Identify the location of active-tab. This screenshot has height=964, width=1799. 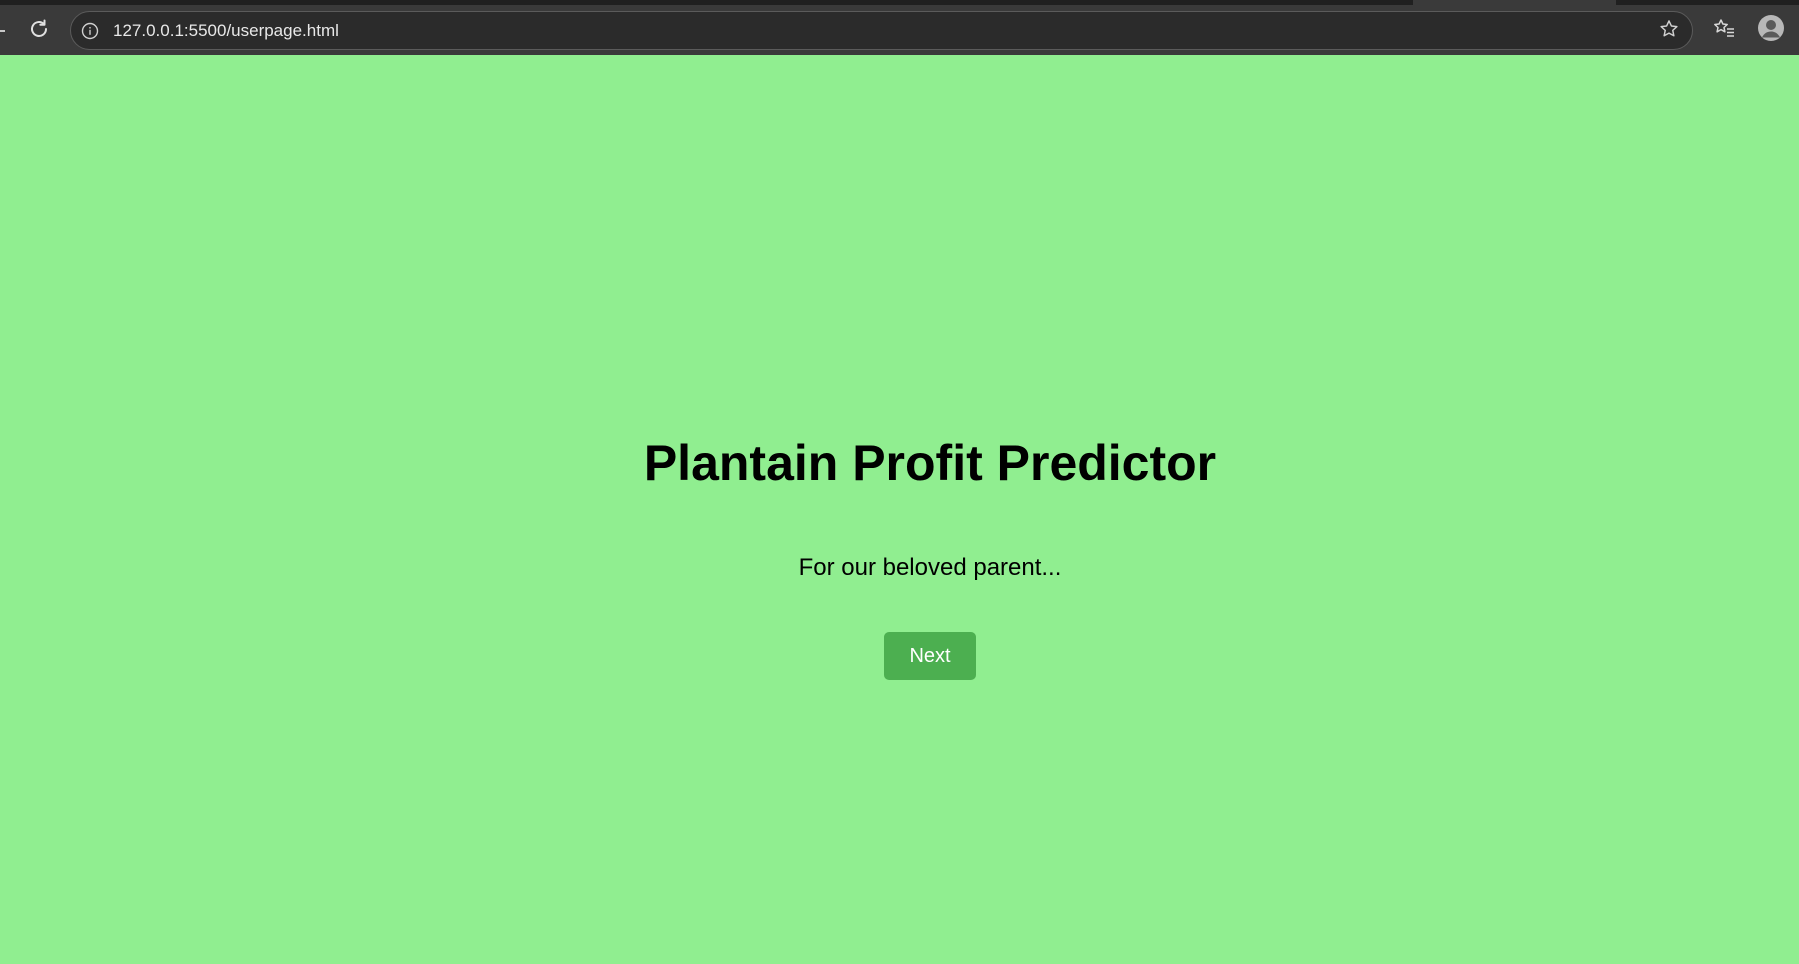
(1514, 2).